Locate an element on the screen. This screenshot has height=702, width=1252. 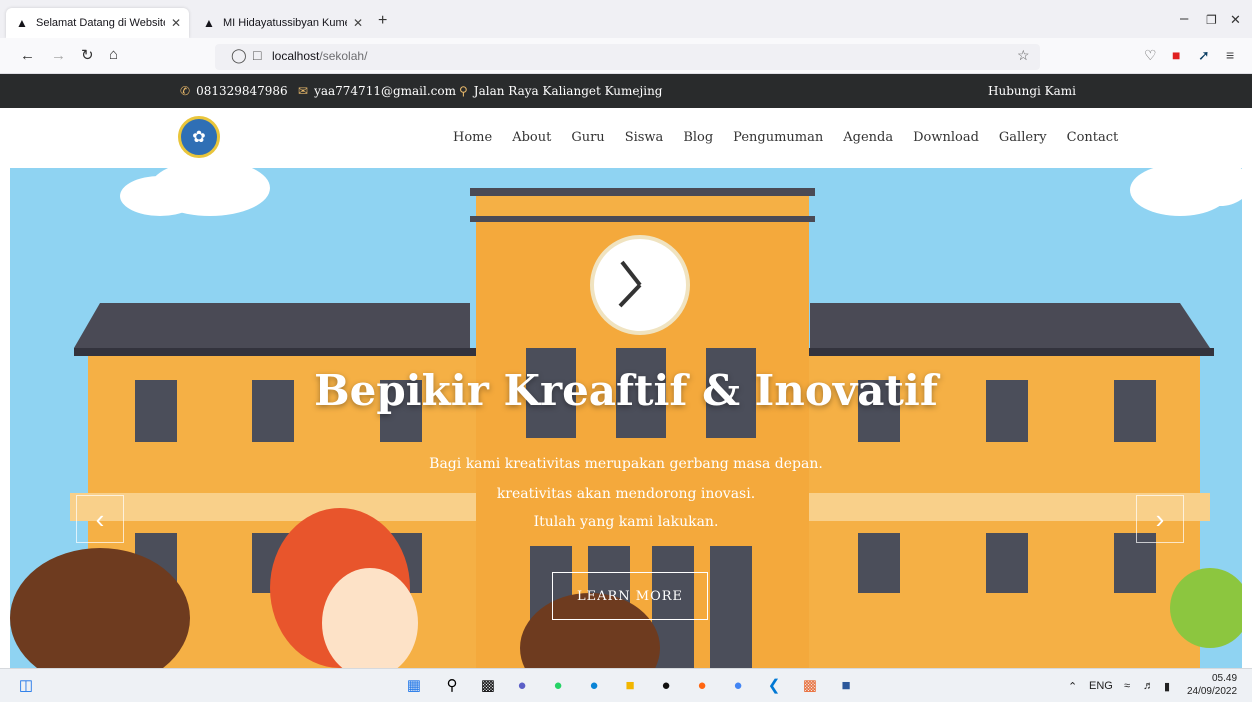
school-logo: ✿ is located at coordinates (199, 137).